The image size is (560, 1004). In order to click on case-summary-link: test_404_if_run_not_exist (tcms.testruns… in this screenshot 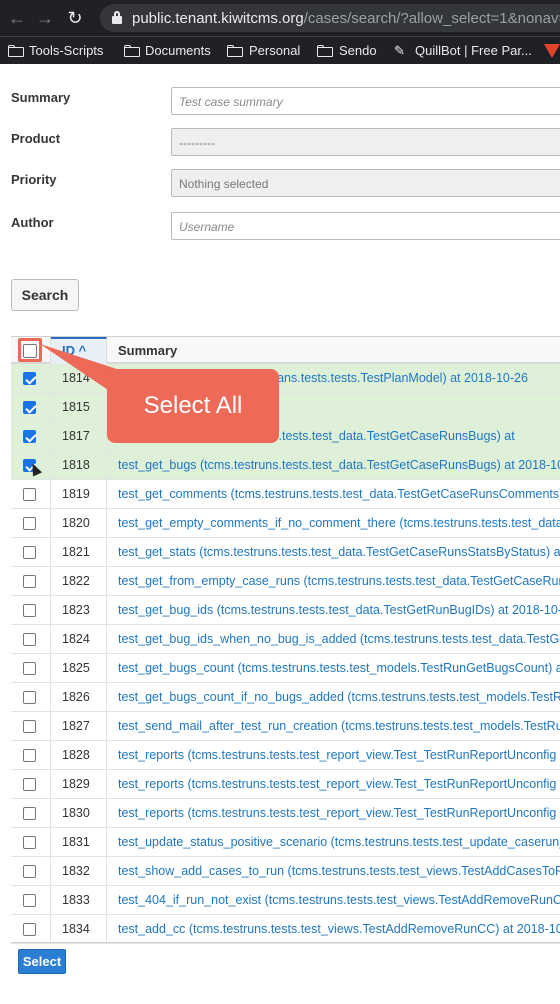, I will do `click(333, 900)`.